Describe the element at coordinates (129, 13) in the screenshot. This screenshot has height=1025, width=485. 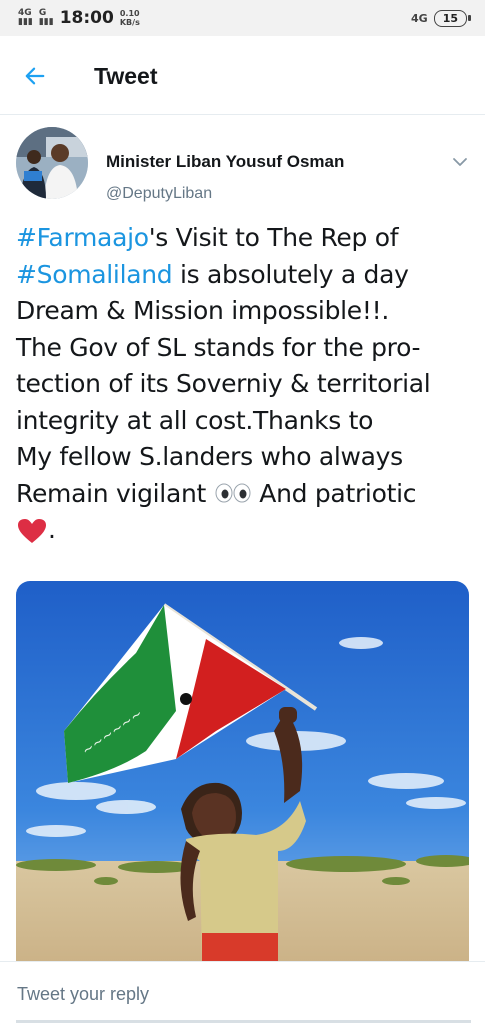
I see `net-speed-value: 0.10` at that location.